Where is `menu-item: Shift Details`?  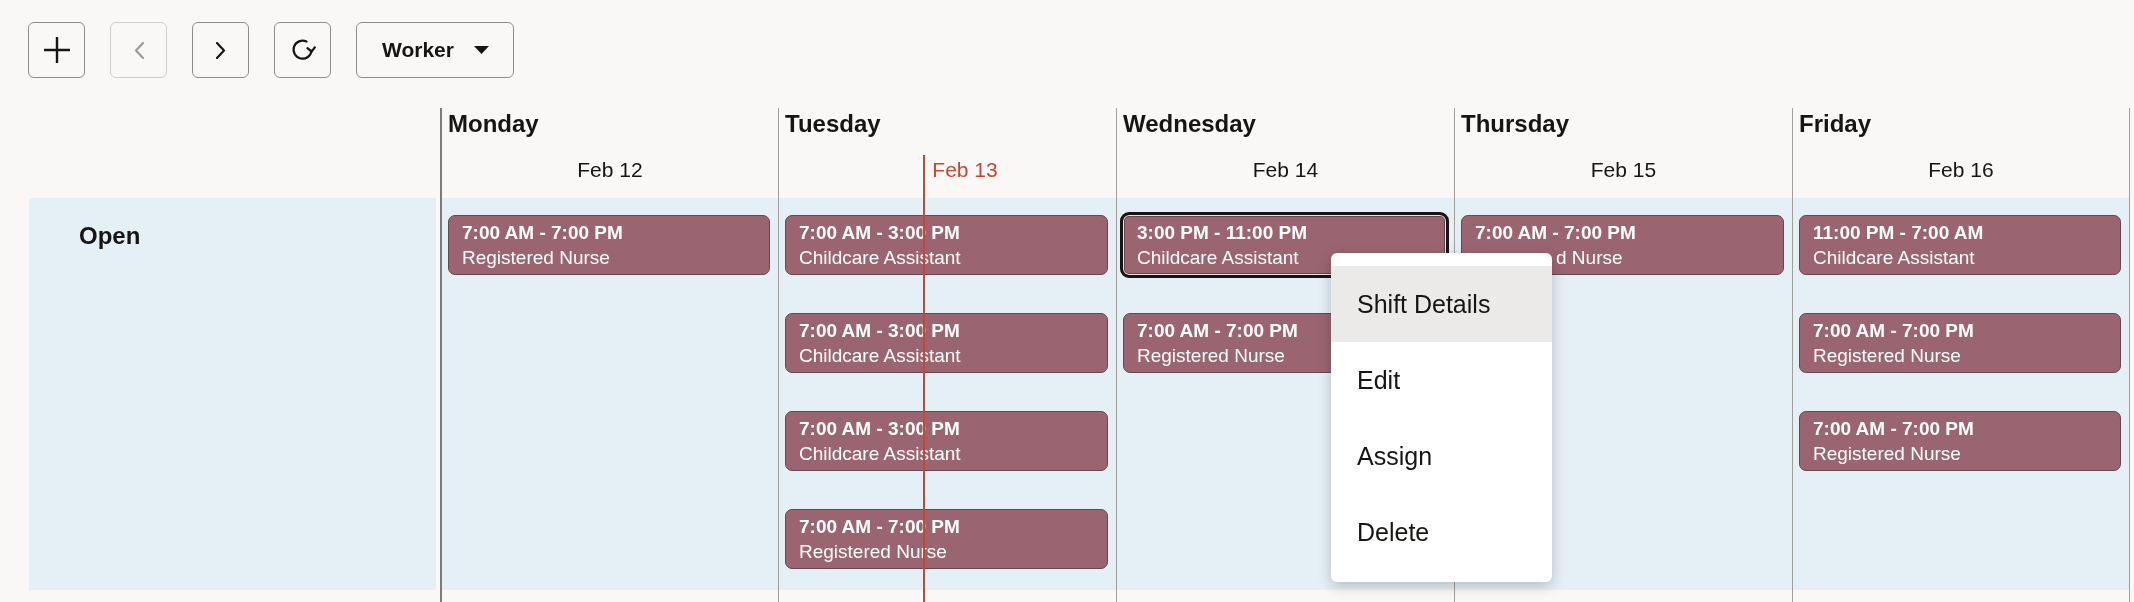
menu-item: Shift Details is located at coordinates (1441, 304).